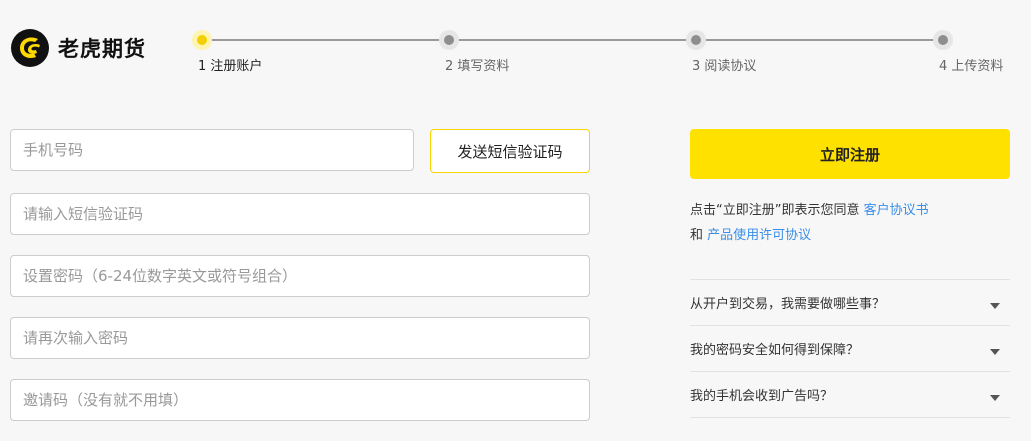  What do you see at coordinates (775, 350) in the screenshot?
I see `faq-question: 我的密码安全如何得到保障？` at bounding box center [775, 350].